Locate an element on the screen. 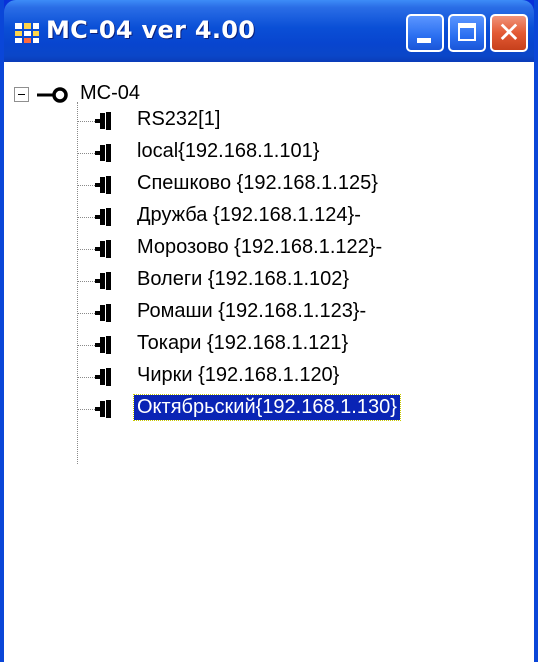 The width and height of the screenshot is (538, 664). tree-node: Дружба {192.168.1.124}- is located at coordinates (297, 217).